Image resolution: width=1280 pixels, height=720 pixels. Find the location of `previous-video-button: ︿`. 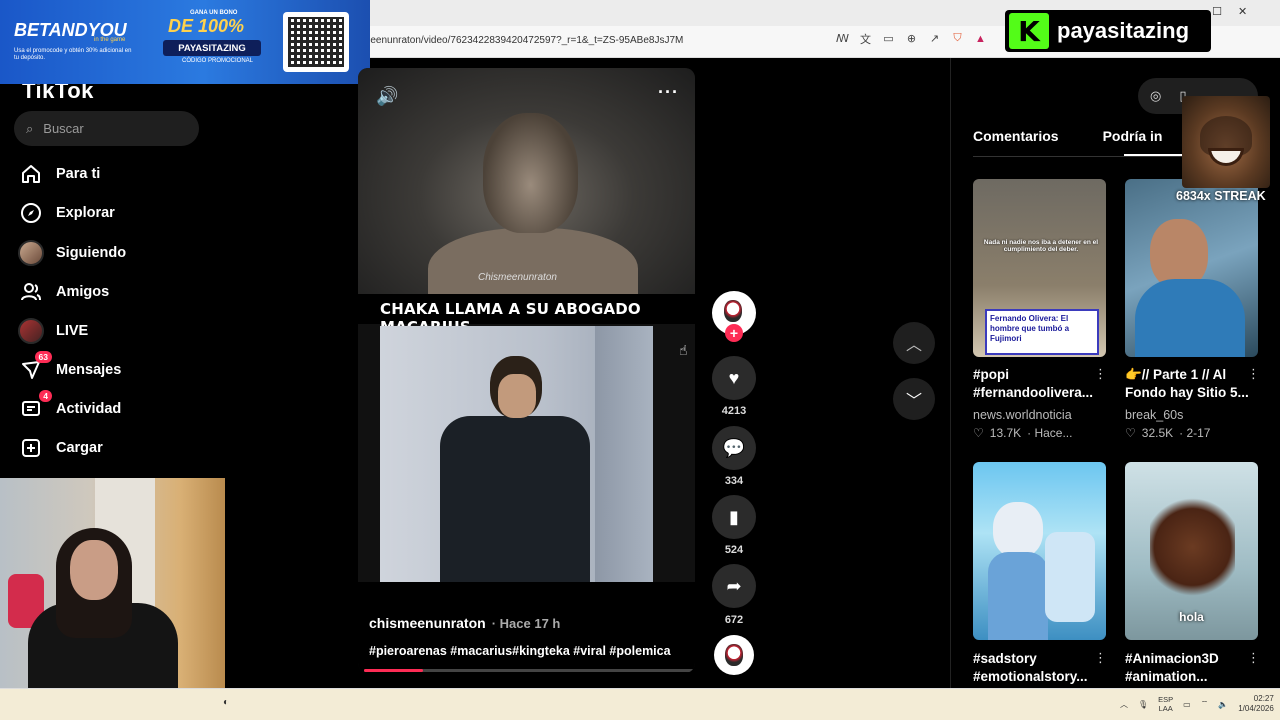

previous-video-button: ︿ is located at coordinates (914, 343).